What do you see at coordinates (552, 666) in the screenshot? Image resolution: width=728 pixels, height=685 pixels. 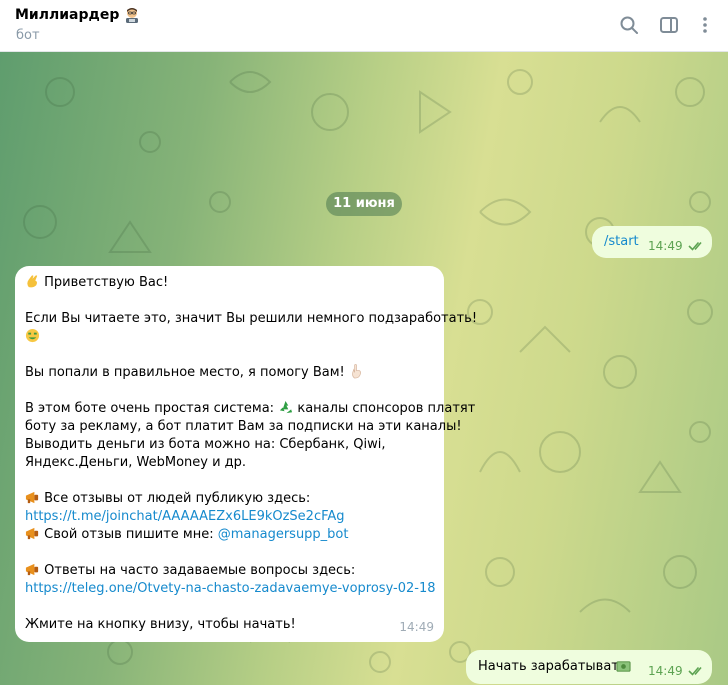 I see `message-text: Начать зарабатывать` at bounding box center [552, 666].